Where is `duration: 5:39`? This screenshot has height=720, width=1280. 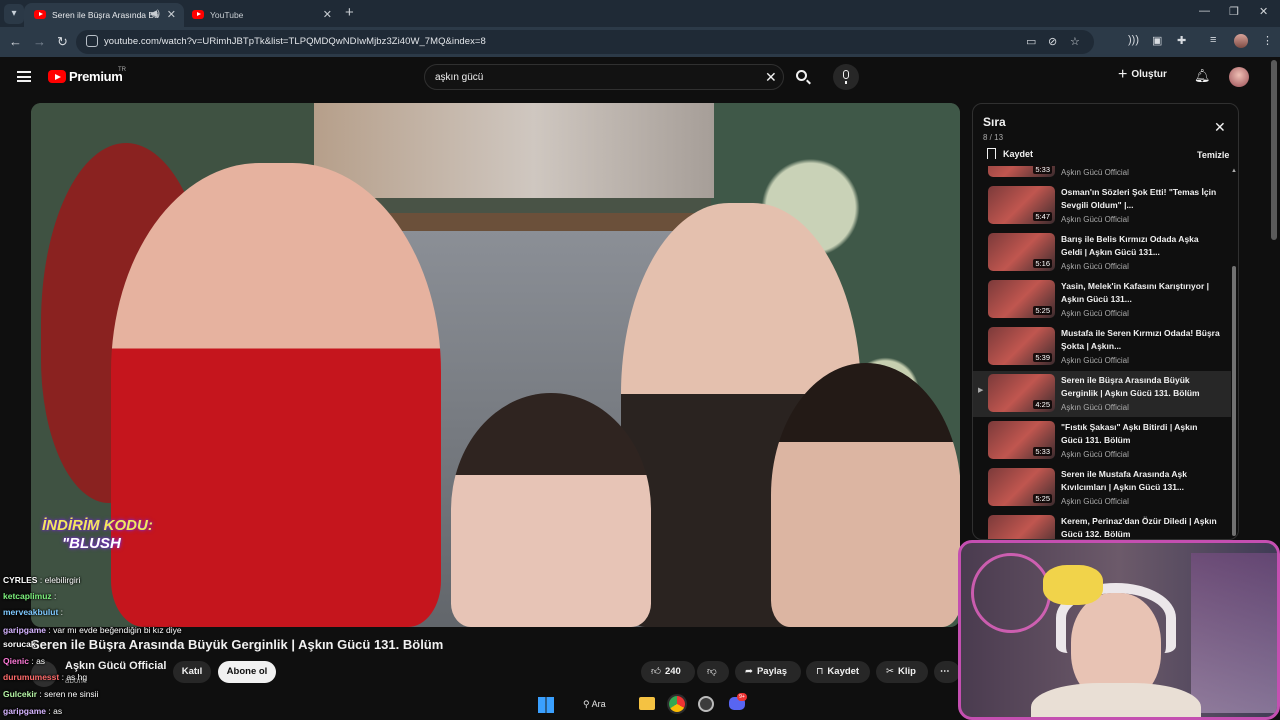
duration: 5:39 is located at coordinates (1042, 357).